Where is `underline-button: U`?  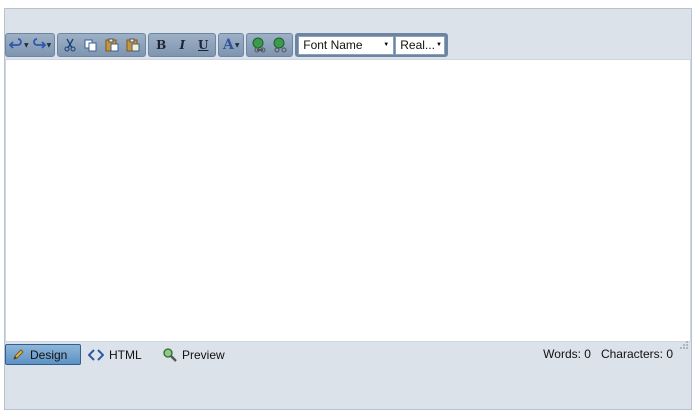
underline-button: U is located at coordinates (203, 45).